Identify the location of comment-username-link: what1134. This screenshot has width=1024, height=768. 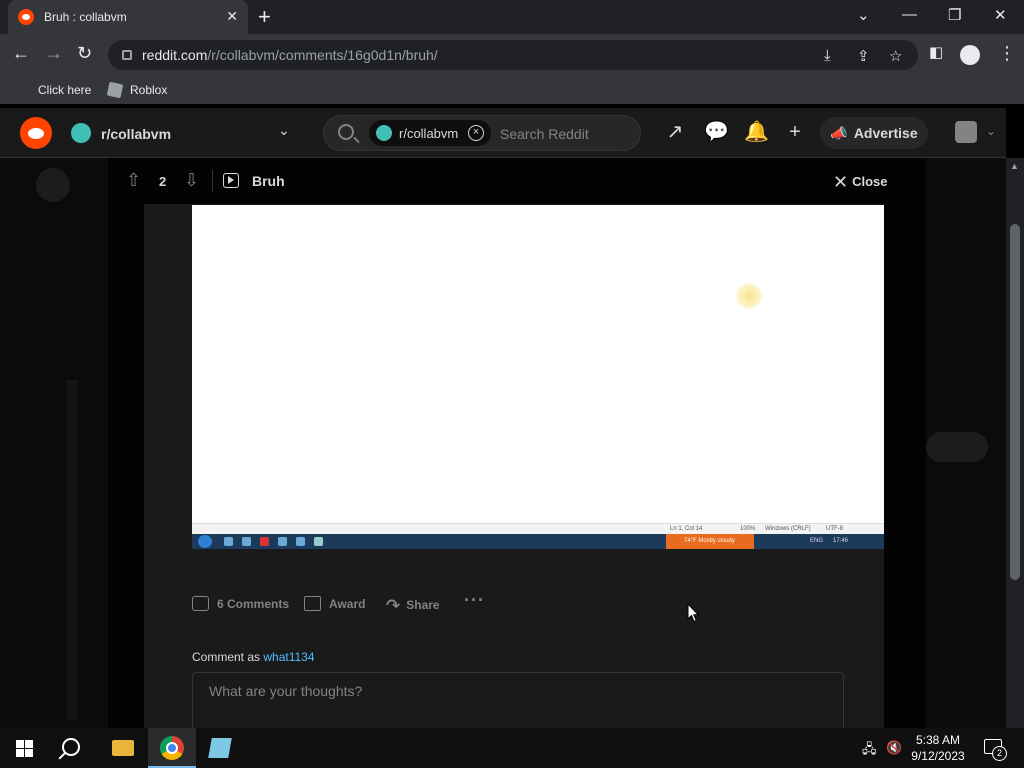
(288, 657).